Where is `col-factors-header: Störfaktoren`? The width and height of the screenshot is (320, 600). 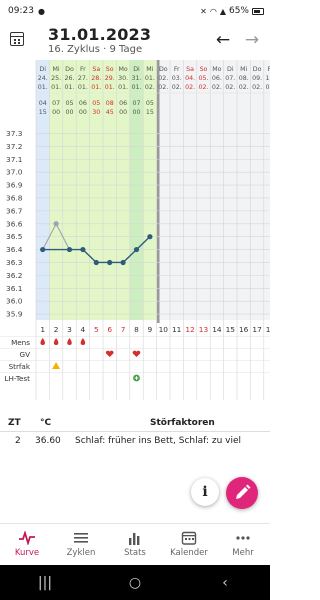 col-factors-header: Störfaktoren is located at coordinates (182, 423).